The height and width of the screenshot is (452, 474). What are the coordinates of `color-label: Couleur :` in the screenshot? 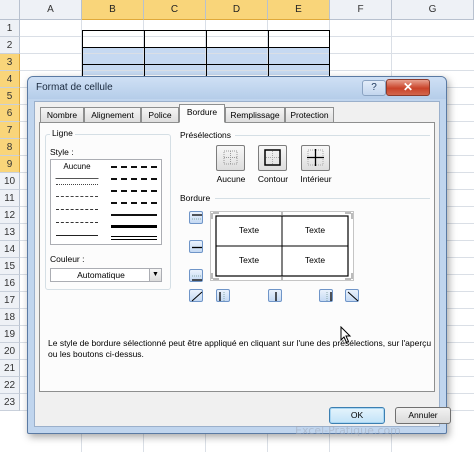 It's located at (67, 259).